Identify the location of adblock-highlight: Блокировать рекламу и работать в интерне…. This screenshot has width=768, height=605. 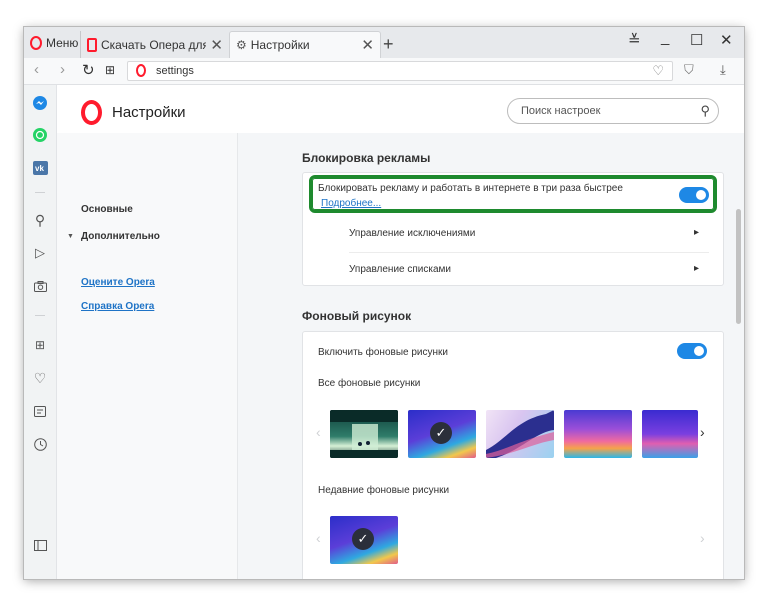
(513, 194).